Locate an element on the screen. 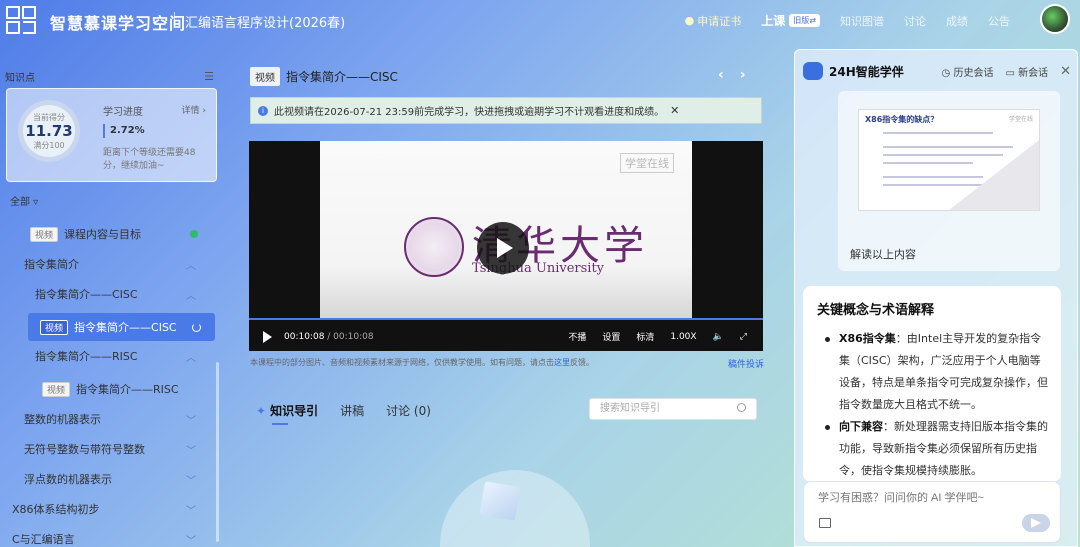 This screenshot has height=547, width=1080. ai-header: 24H智能学伴 ◷ 历史会话 ▭ 新会话 ✕ is located at coordinates (937, 71).